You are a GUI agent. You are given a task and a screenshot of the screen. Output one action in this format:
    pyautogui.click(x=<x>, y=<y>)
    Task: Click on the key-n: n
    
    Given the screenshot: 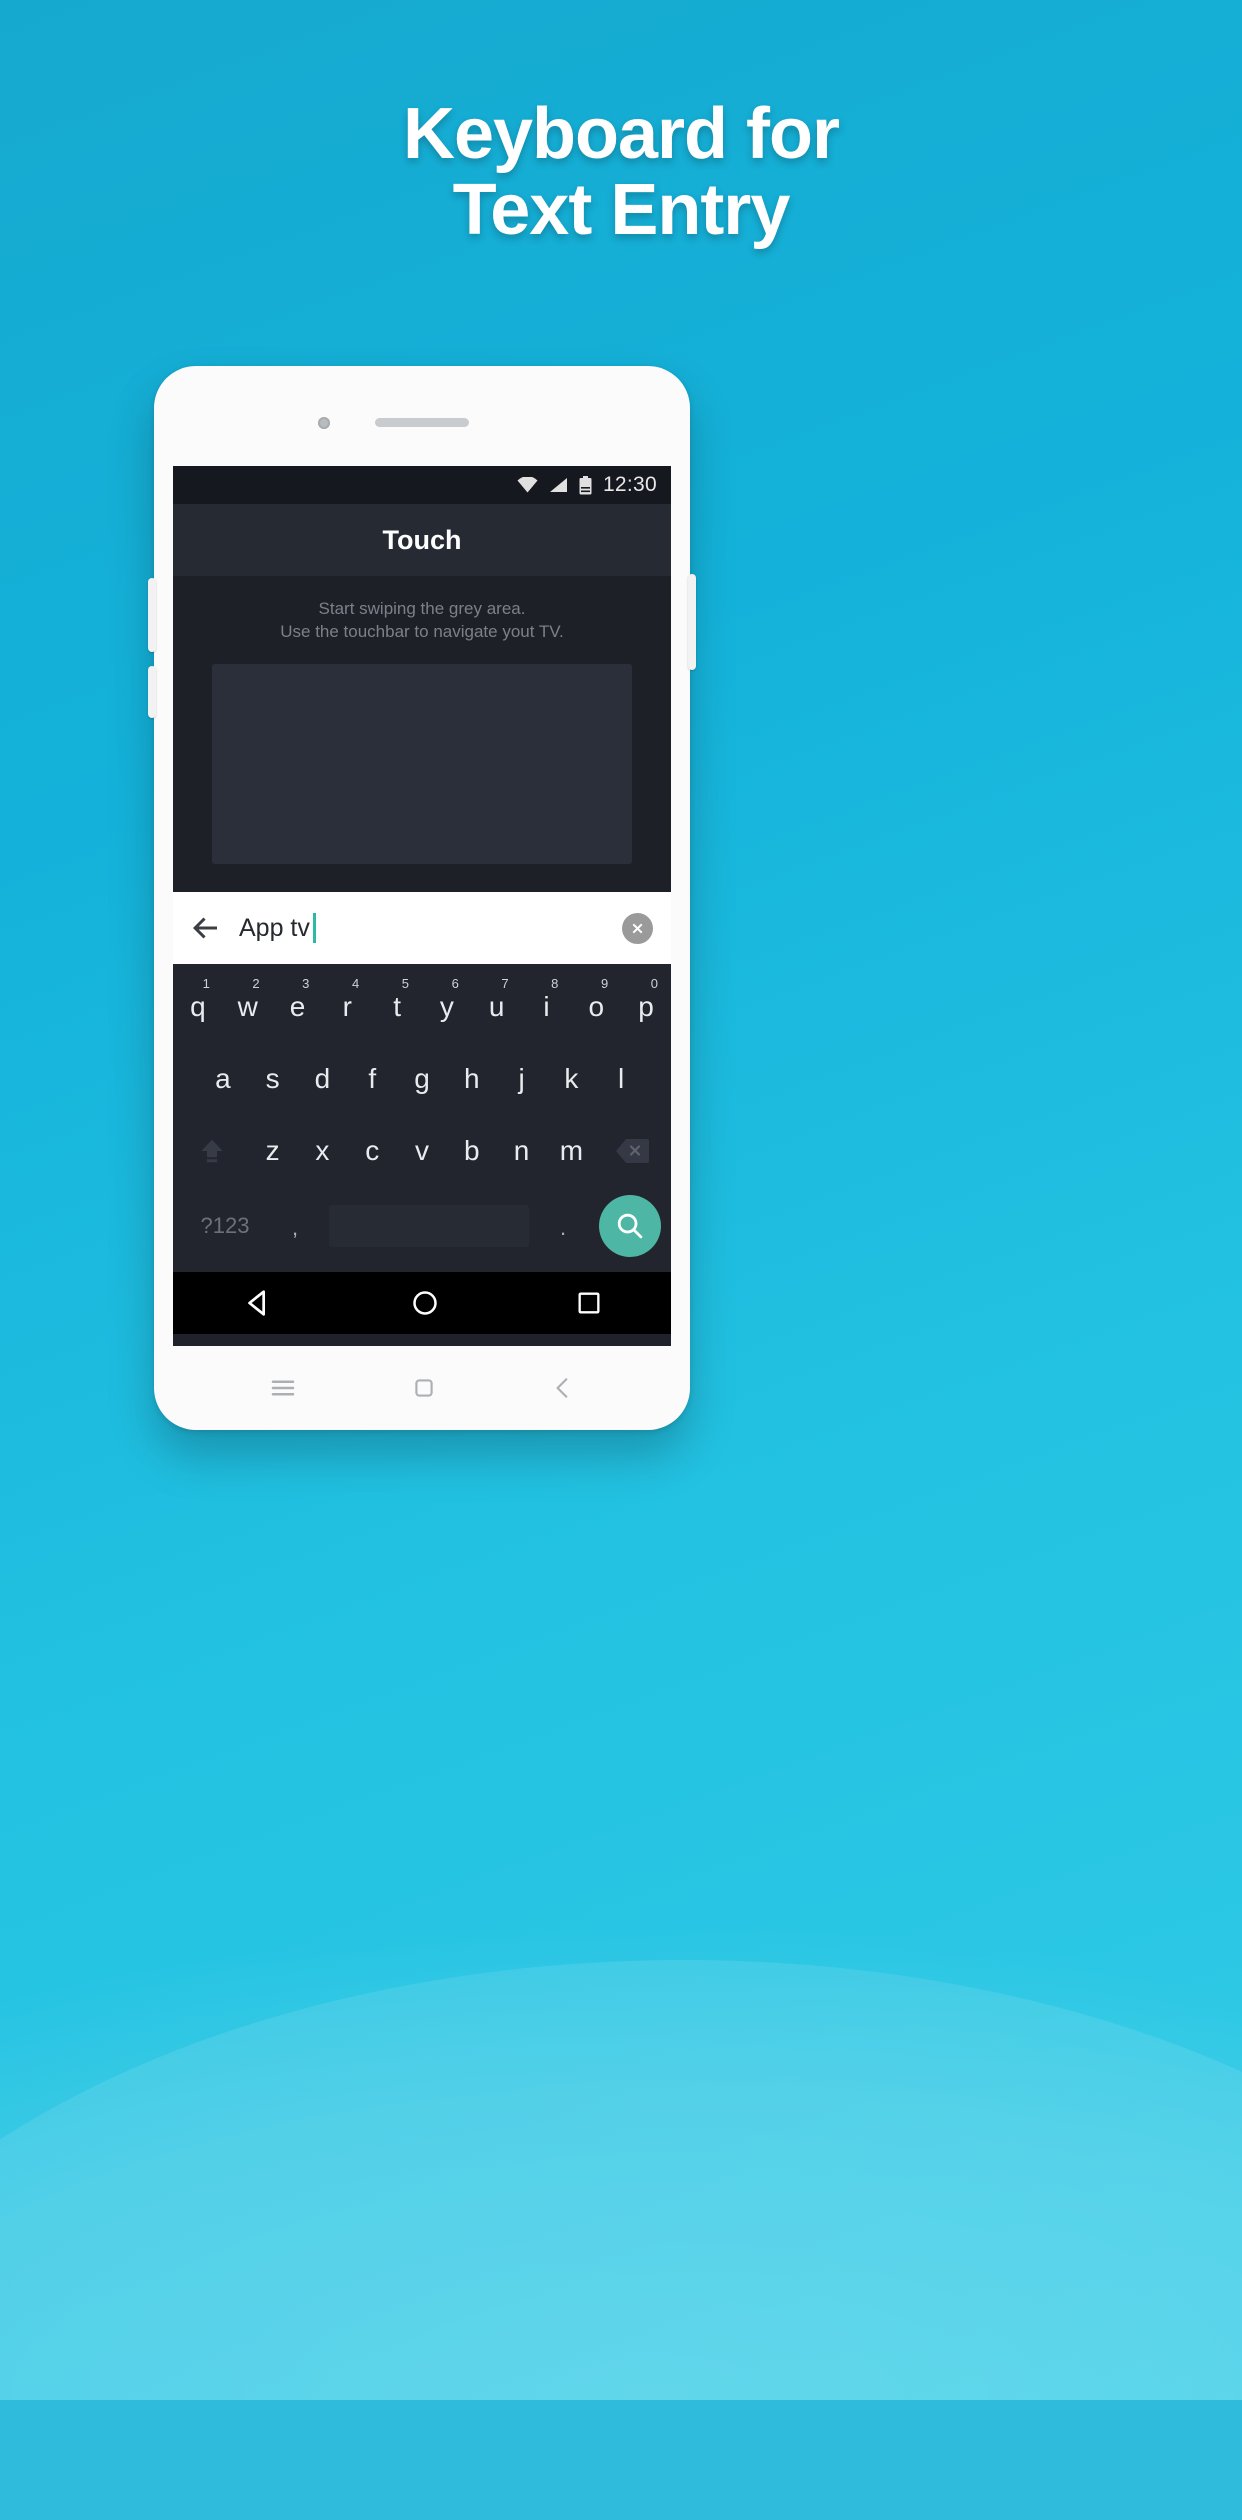 What is the action you would take?
    pyautogui.click(x=522, y=1151)
    